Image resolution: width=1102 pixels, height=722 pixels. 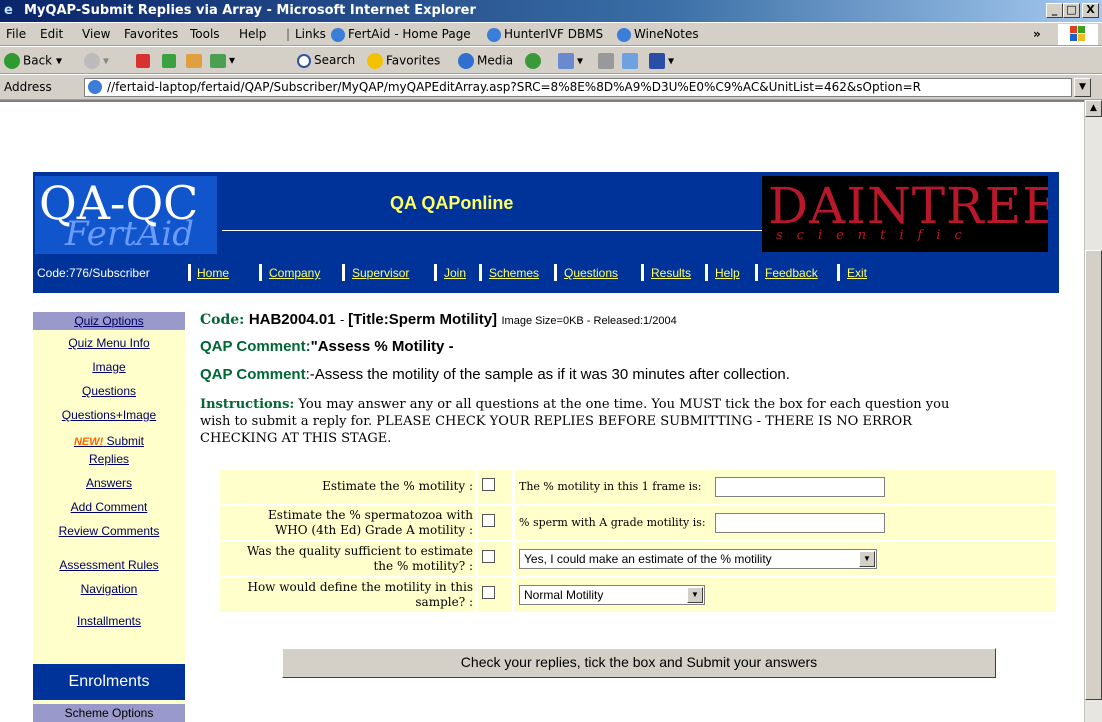 What do you see at coordinates (727, 273) in the screenshot?
I see `nav-help: Help` at bounding box center [727, 273].